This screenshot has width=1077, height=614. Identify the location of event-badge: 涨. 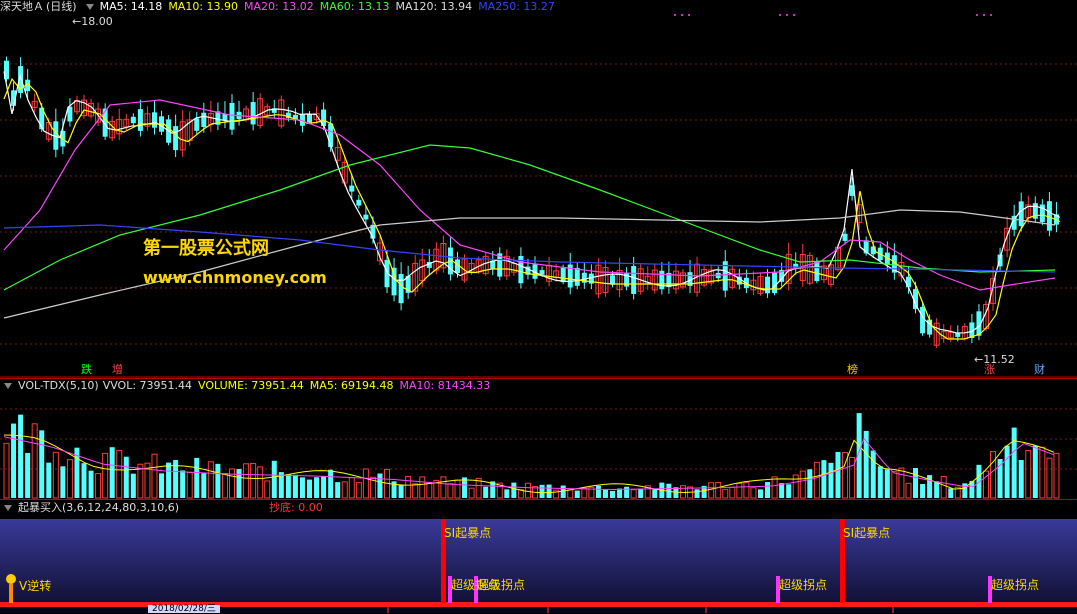
(989, 370).